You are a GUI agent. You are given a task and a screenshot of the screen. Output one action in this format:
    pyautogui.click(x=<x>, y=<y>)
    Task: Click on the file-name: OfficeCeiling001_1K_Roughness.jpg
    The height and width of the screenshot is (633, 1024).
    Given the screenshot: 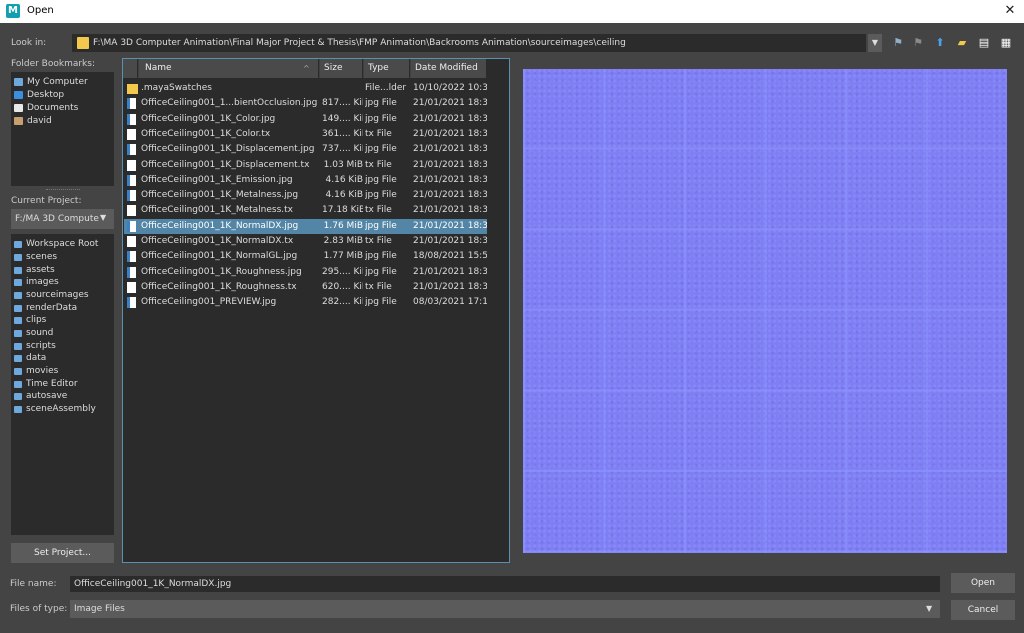 What is the action you would take?
    pyautogui.click(x=221, y=271)
    